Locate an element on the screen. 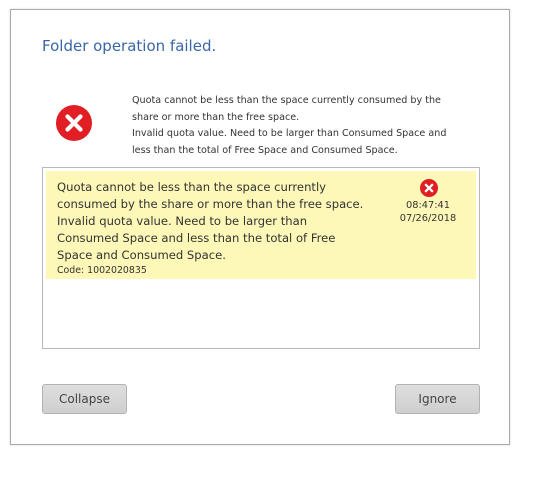 The width and height of the screenshot is (540, 481). log-entry-code: Code: 1002020835 is located at coordinates (102, 270).